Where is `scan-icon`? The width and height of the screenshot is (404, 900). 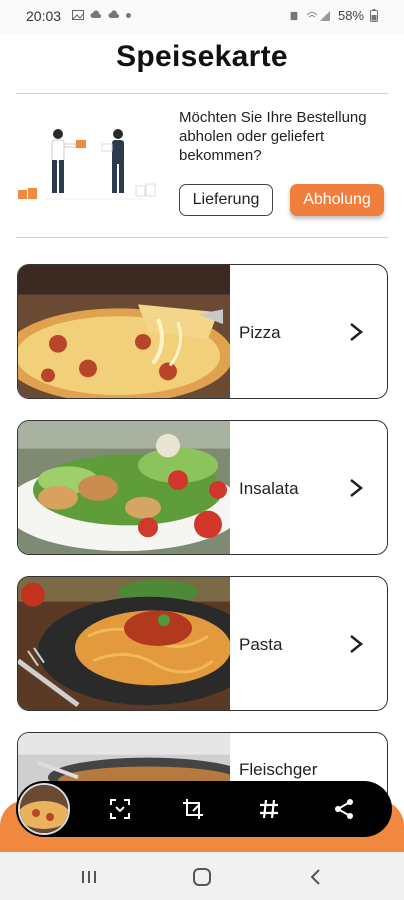 scan-icon is located at coordinates (120, 809).